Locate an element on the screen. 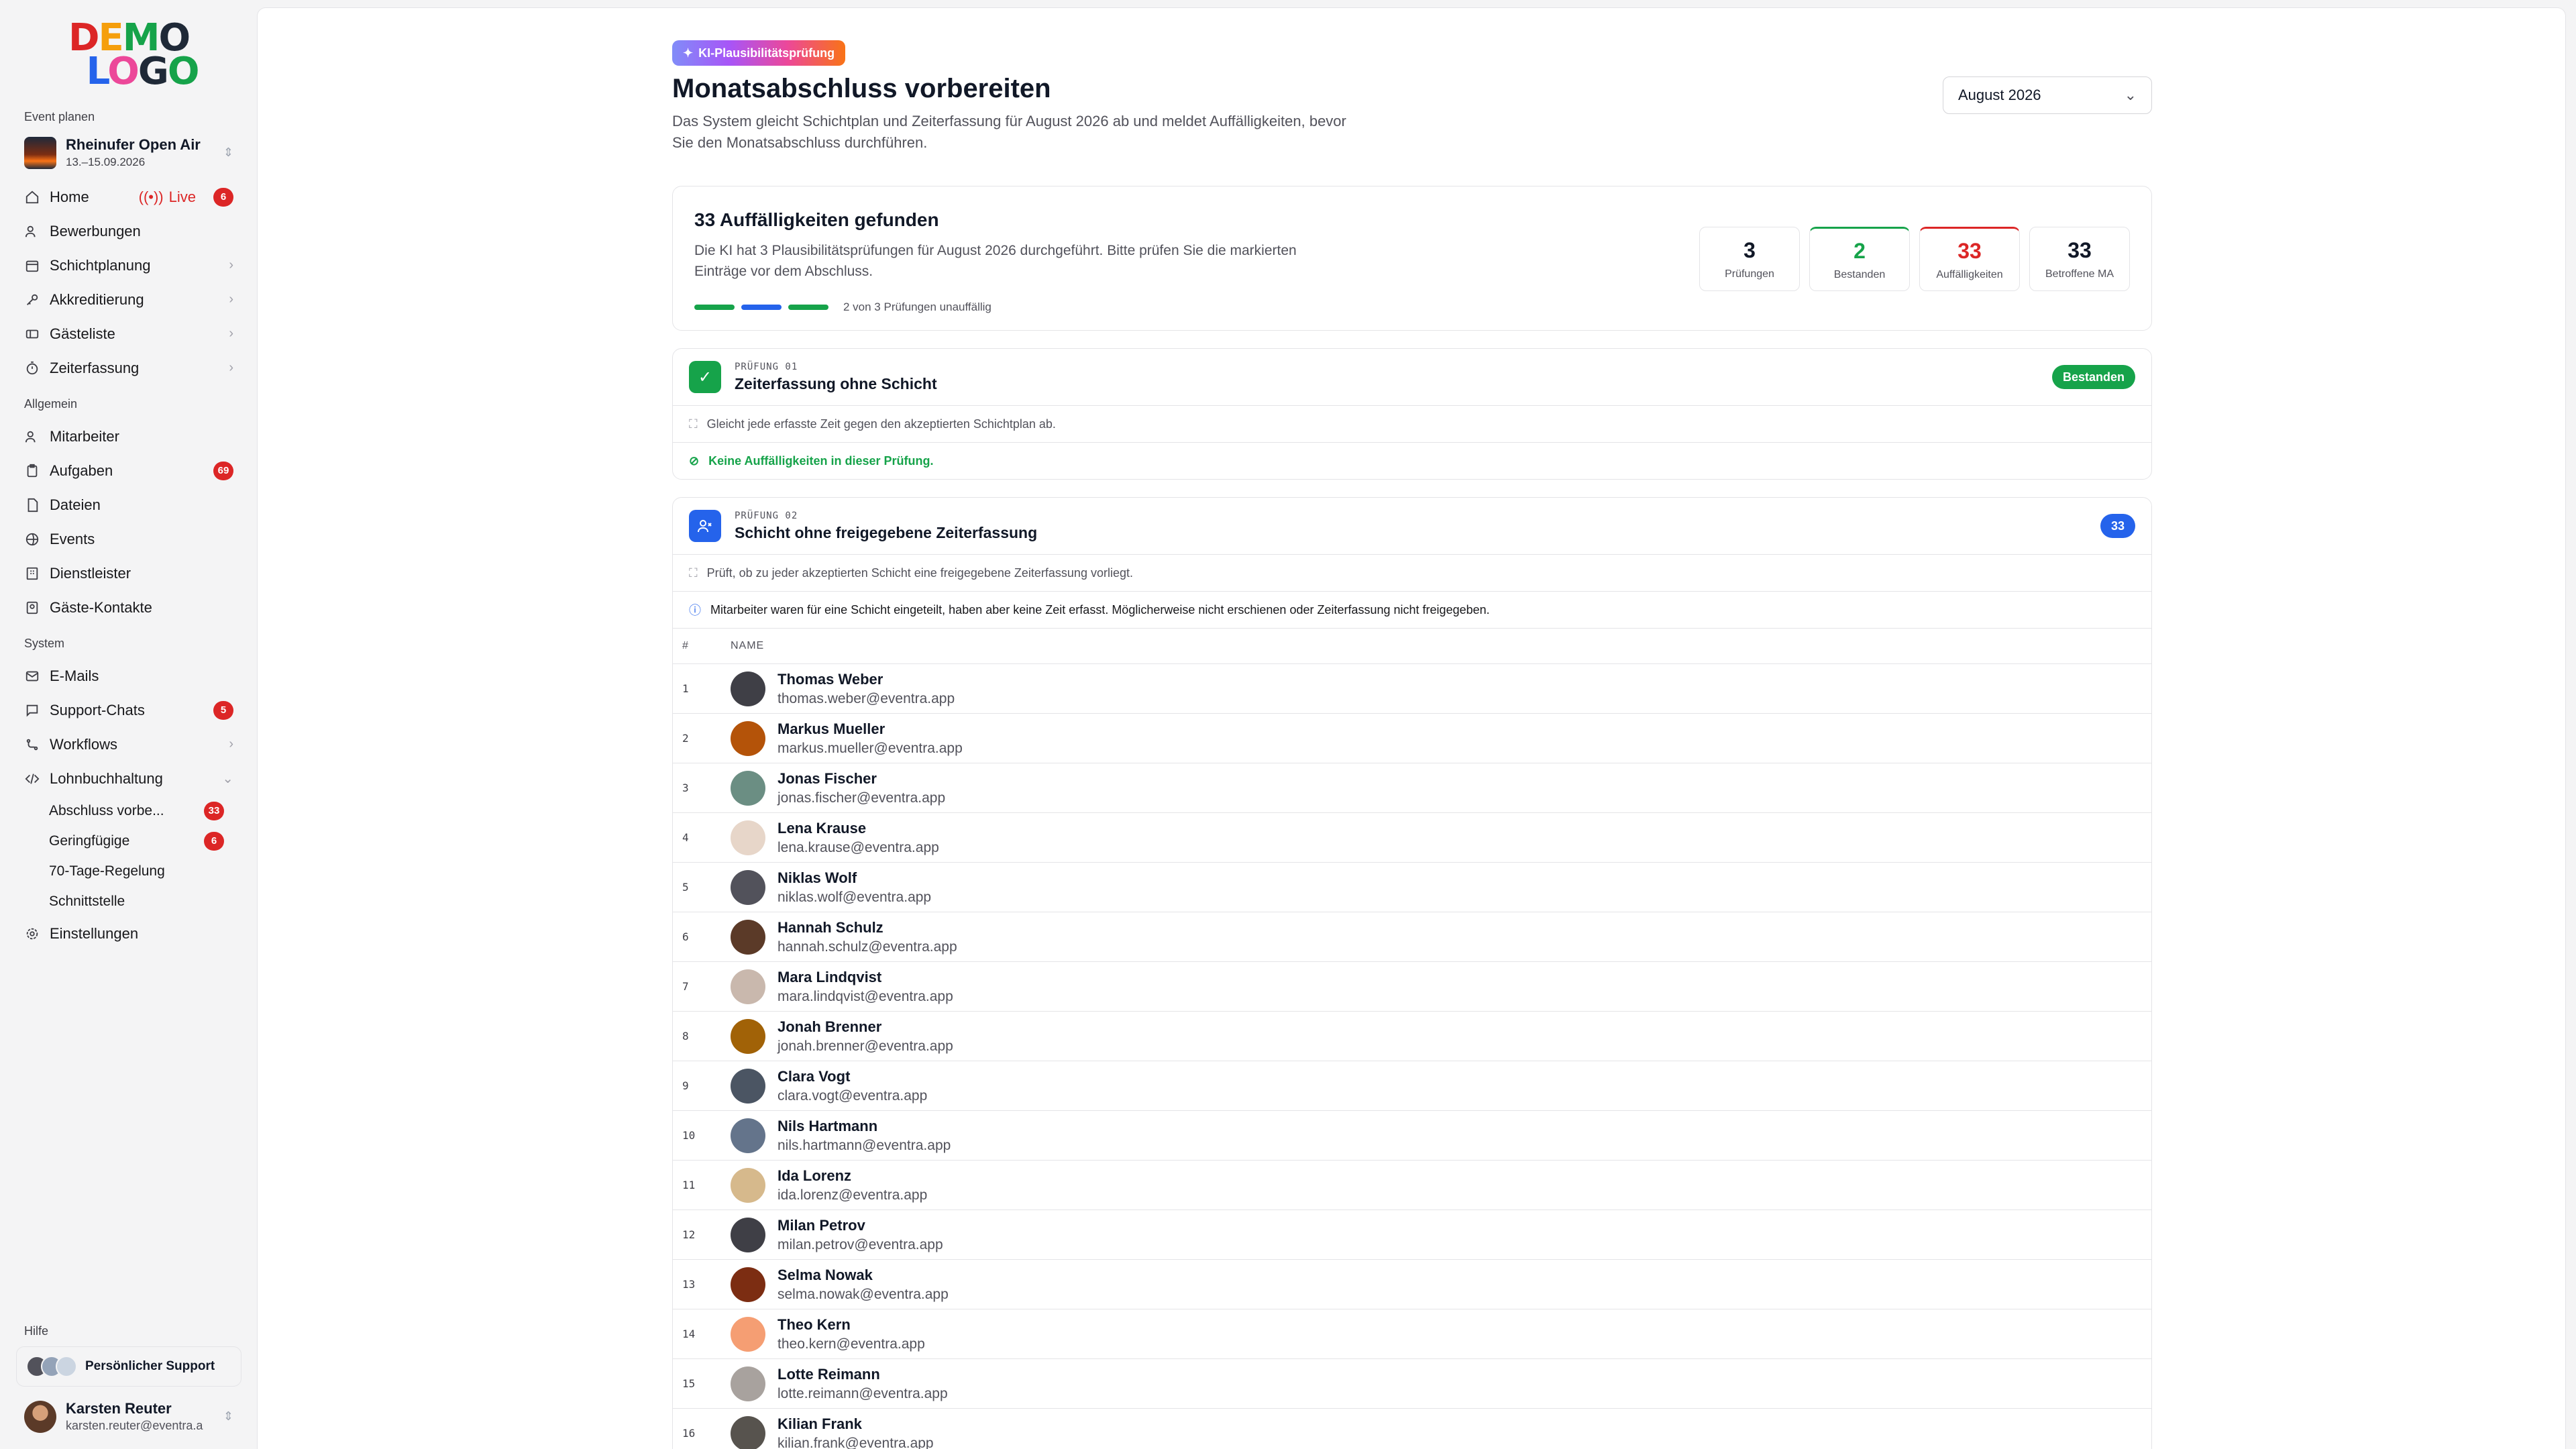 The width and height of the screenshot is (2576, 1449). progress-text: 2 von 3 Prüfungen unauffällig is located at coordinates (917, 307).